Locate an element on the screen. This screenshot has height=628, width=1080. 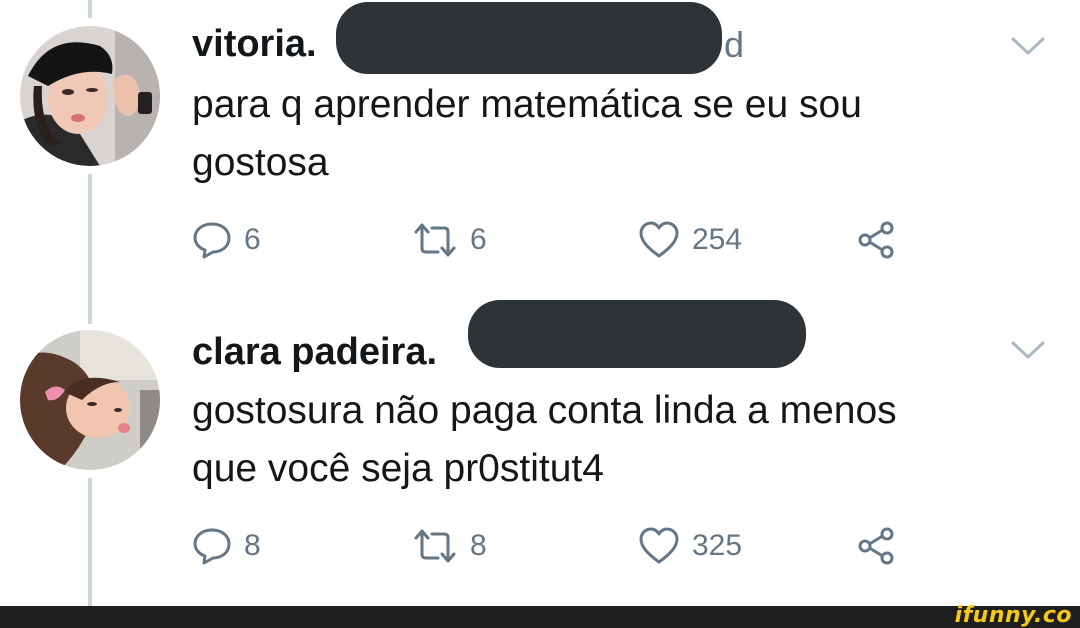
retweet-action: 8 is located at coordinates (449, 546).